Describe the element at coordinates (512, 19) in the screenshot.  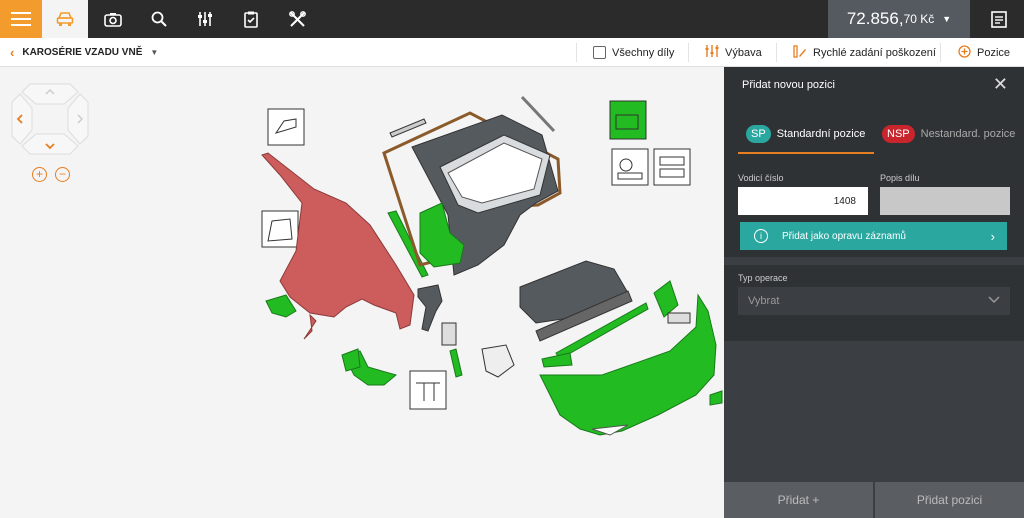
I see `top-toolbar: 72.856, 70 Kč ▼` at that location.